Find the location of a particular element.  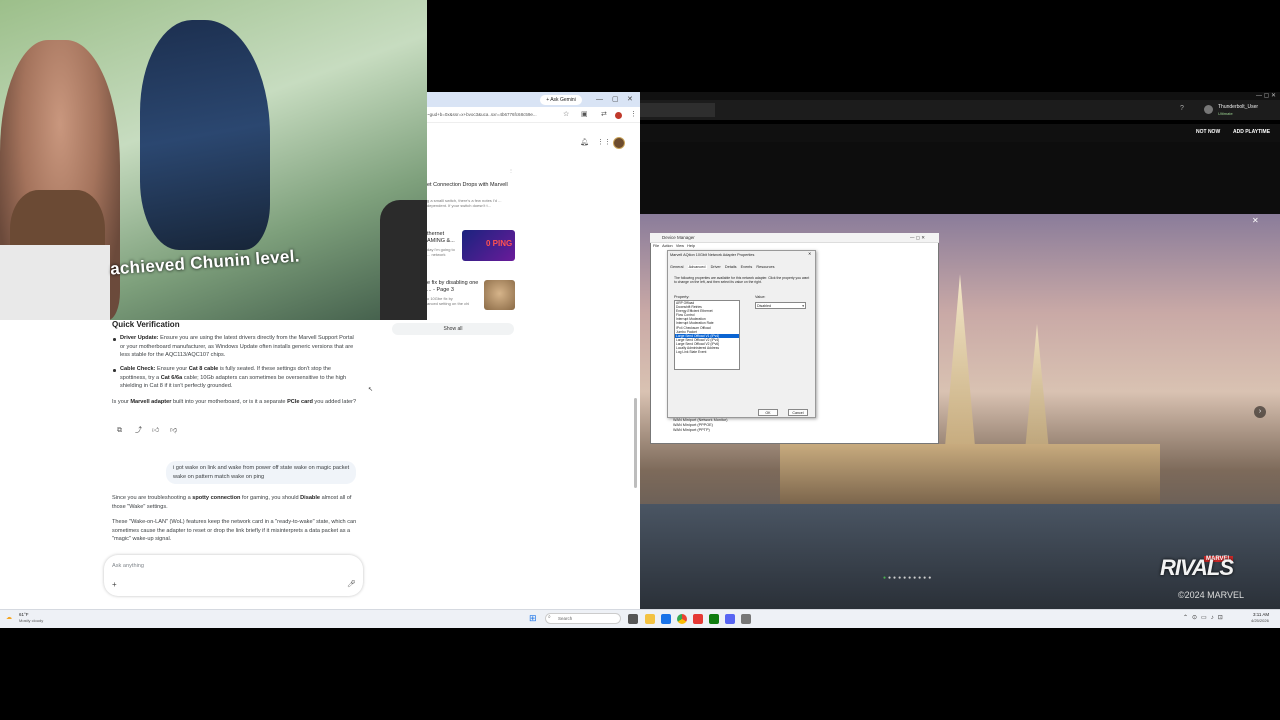

apps-grid-icon: ⋮⋮ is located at coordinates (604, 143).